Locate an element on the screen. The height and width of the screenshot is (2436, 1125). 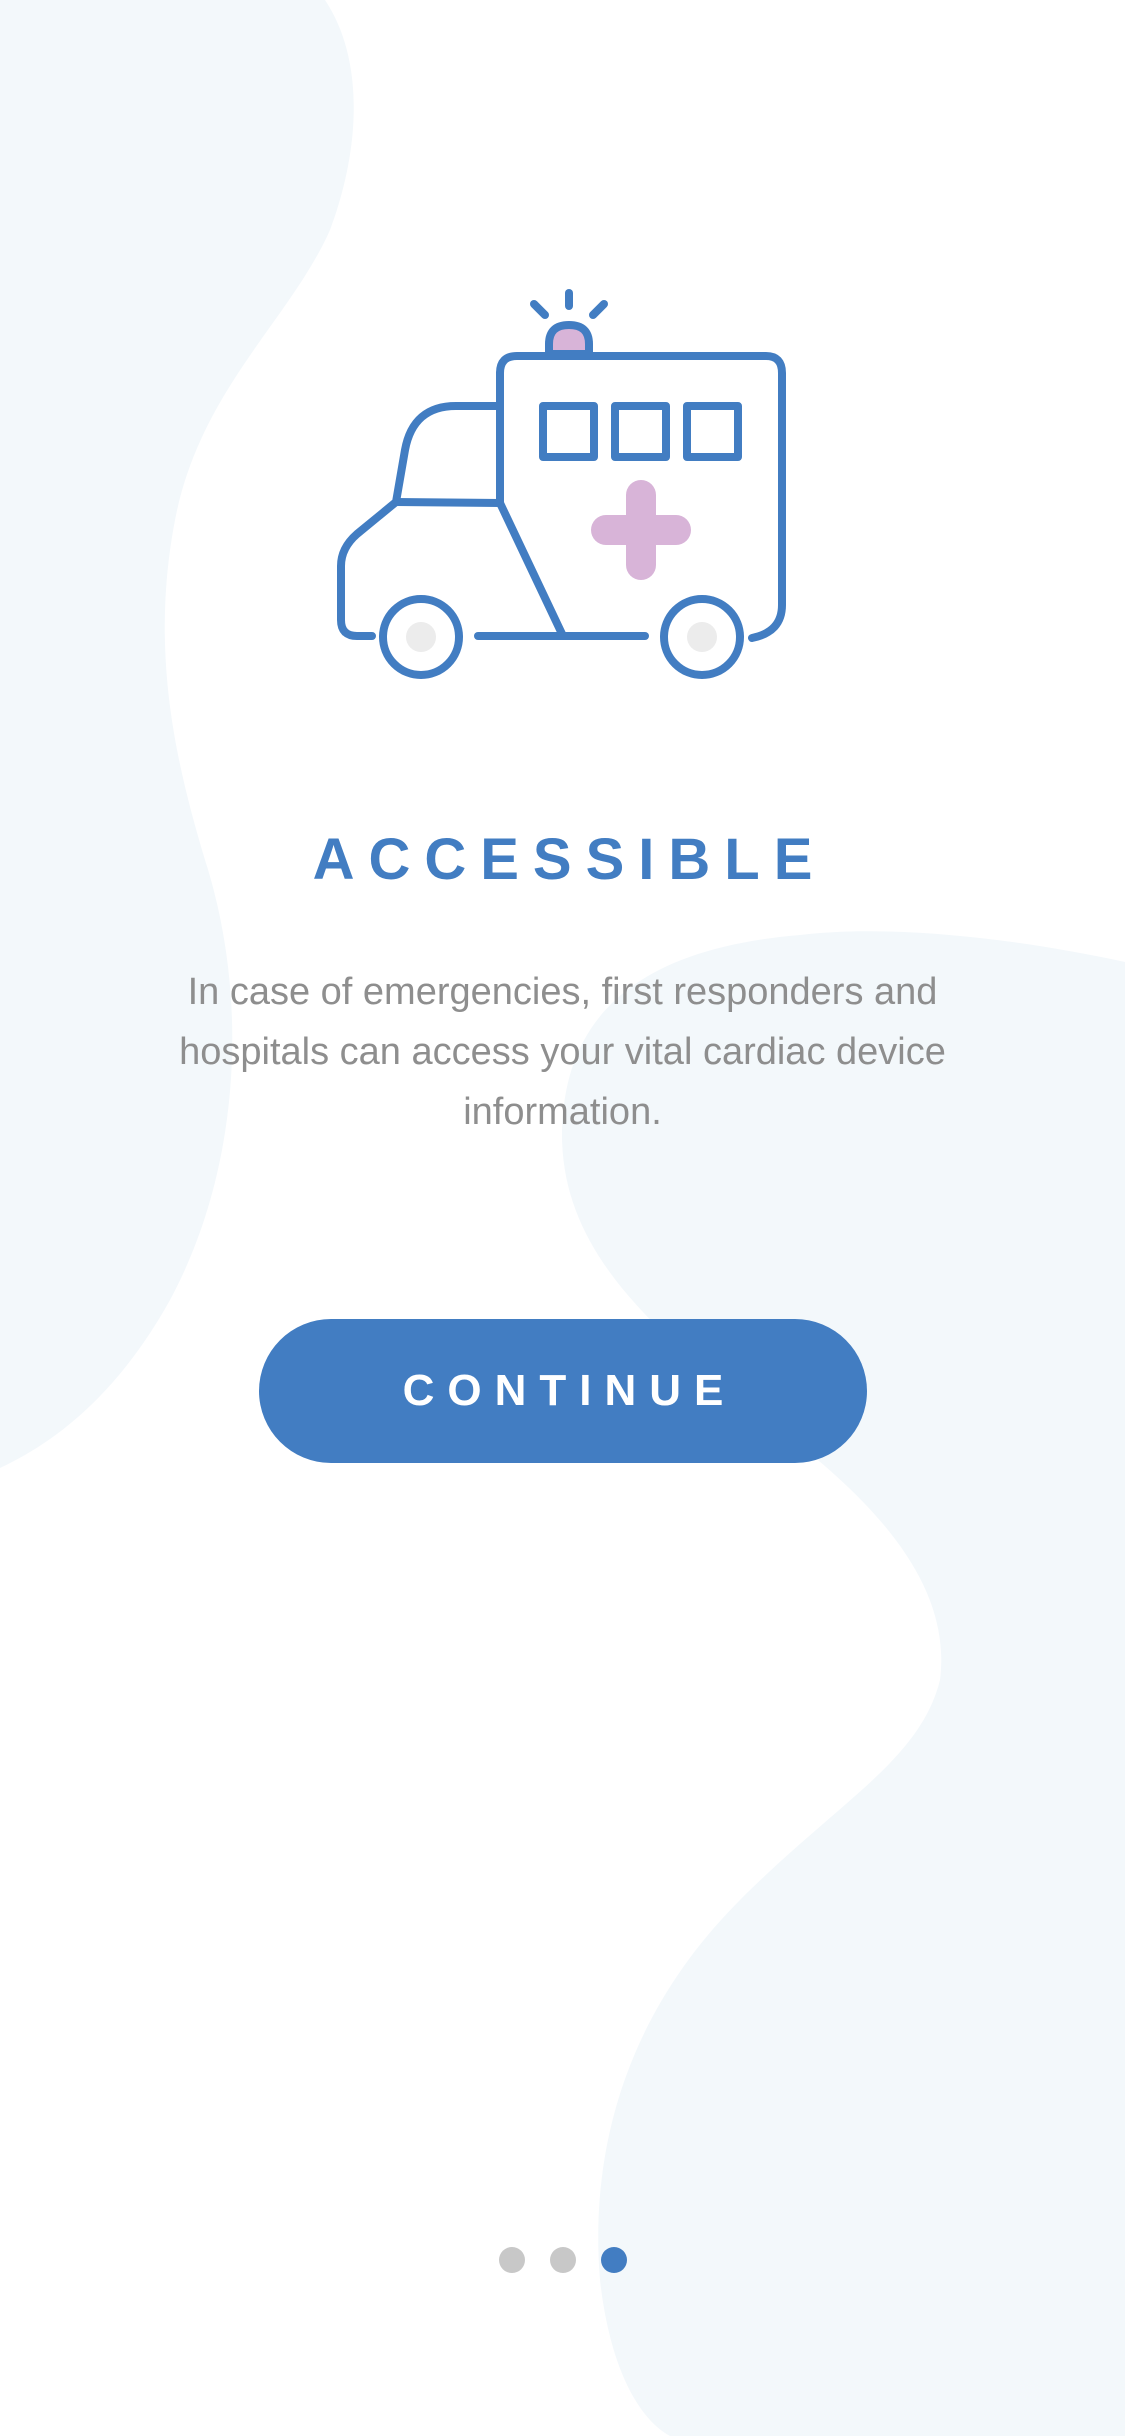
ambulance-icon is located at coordinates (561, 484).